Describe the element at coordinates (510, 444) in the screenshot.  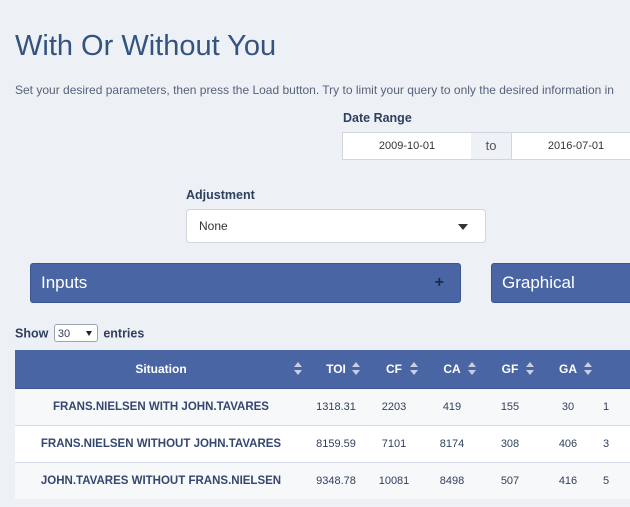
I see `cell-gf: 308` at that location.